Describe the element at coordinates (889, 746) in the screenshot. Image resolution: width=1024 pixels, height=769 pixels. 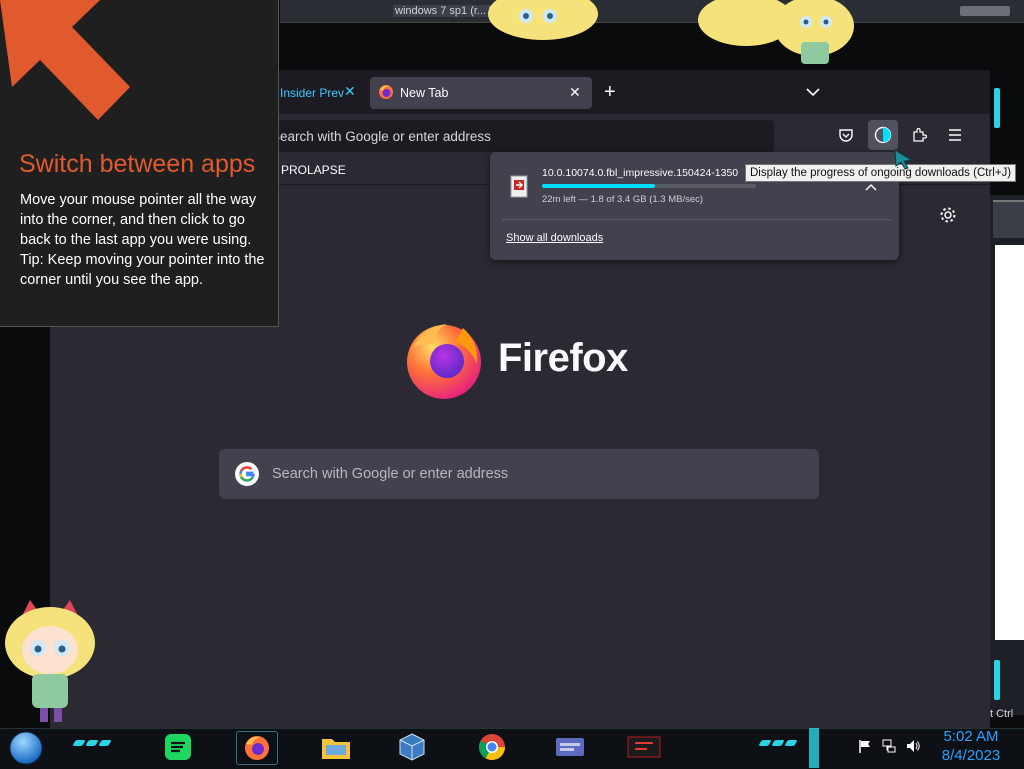
I see `network-icon` at that location.